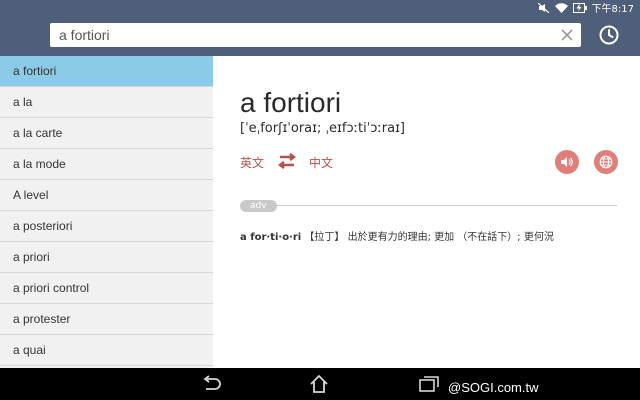 This screenshot has width=640, height=400. I want to click on word-list-item: a priori, so click(106, 257).